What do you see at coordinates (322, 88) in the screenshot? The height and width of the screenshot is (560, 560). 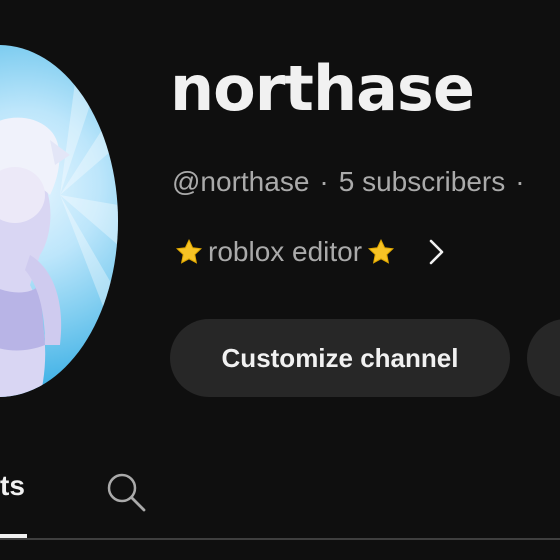 I see `channel-name: northase` at bounding box center [322, 88].